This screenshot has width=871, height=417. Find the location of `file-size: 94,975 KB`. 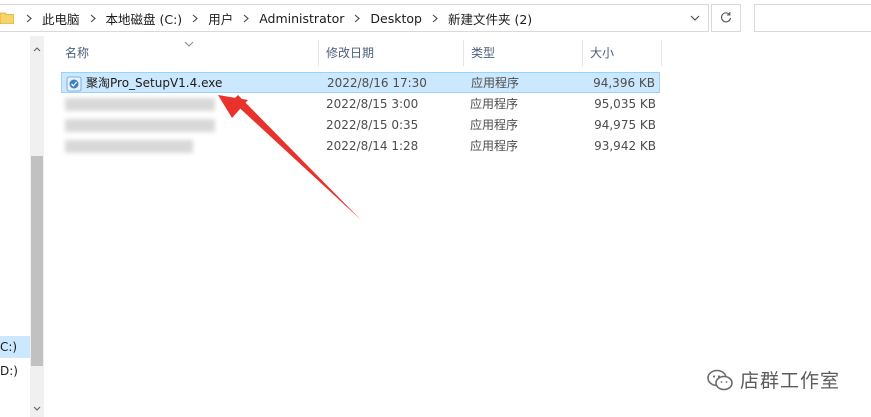

file-size: 94,975 KB is located at coordinates (625, 125).